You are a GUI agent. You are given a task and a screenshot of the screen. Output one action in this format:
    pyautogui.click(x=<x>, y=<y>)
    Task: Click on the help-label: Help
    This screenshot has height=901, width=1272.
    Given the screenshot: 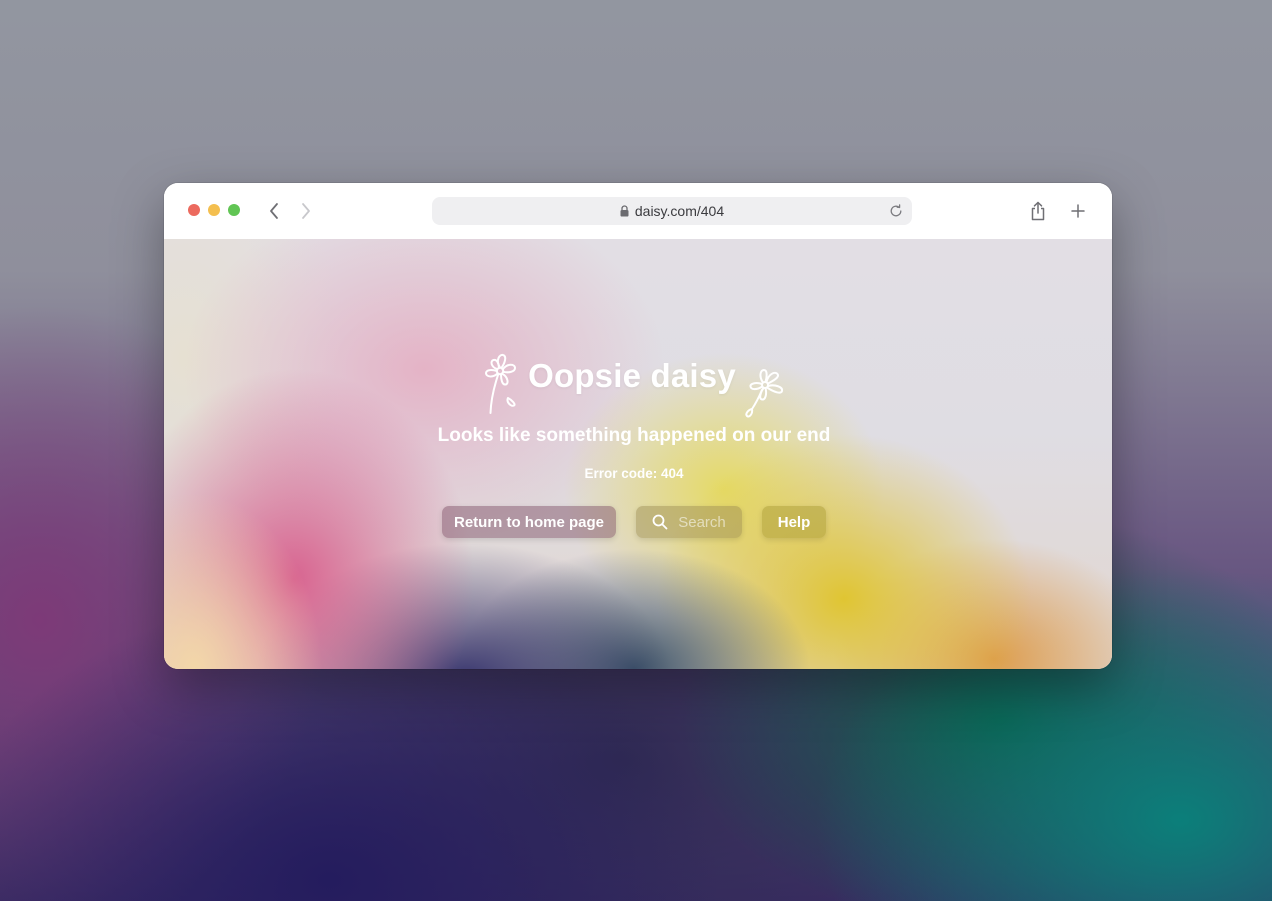 What is the action you would take?
    pyautogui.click(x=794, y=522)
    